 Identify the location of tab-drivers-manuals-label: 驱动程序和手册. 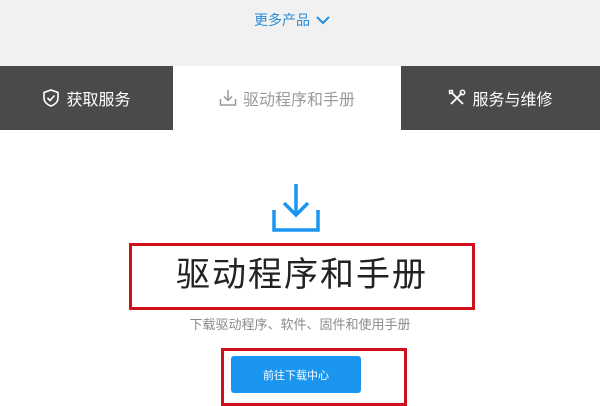
(298, 99).